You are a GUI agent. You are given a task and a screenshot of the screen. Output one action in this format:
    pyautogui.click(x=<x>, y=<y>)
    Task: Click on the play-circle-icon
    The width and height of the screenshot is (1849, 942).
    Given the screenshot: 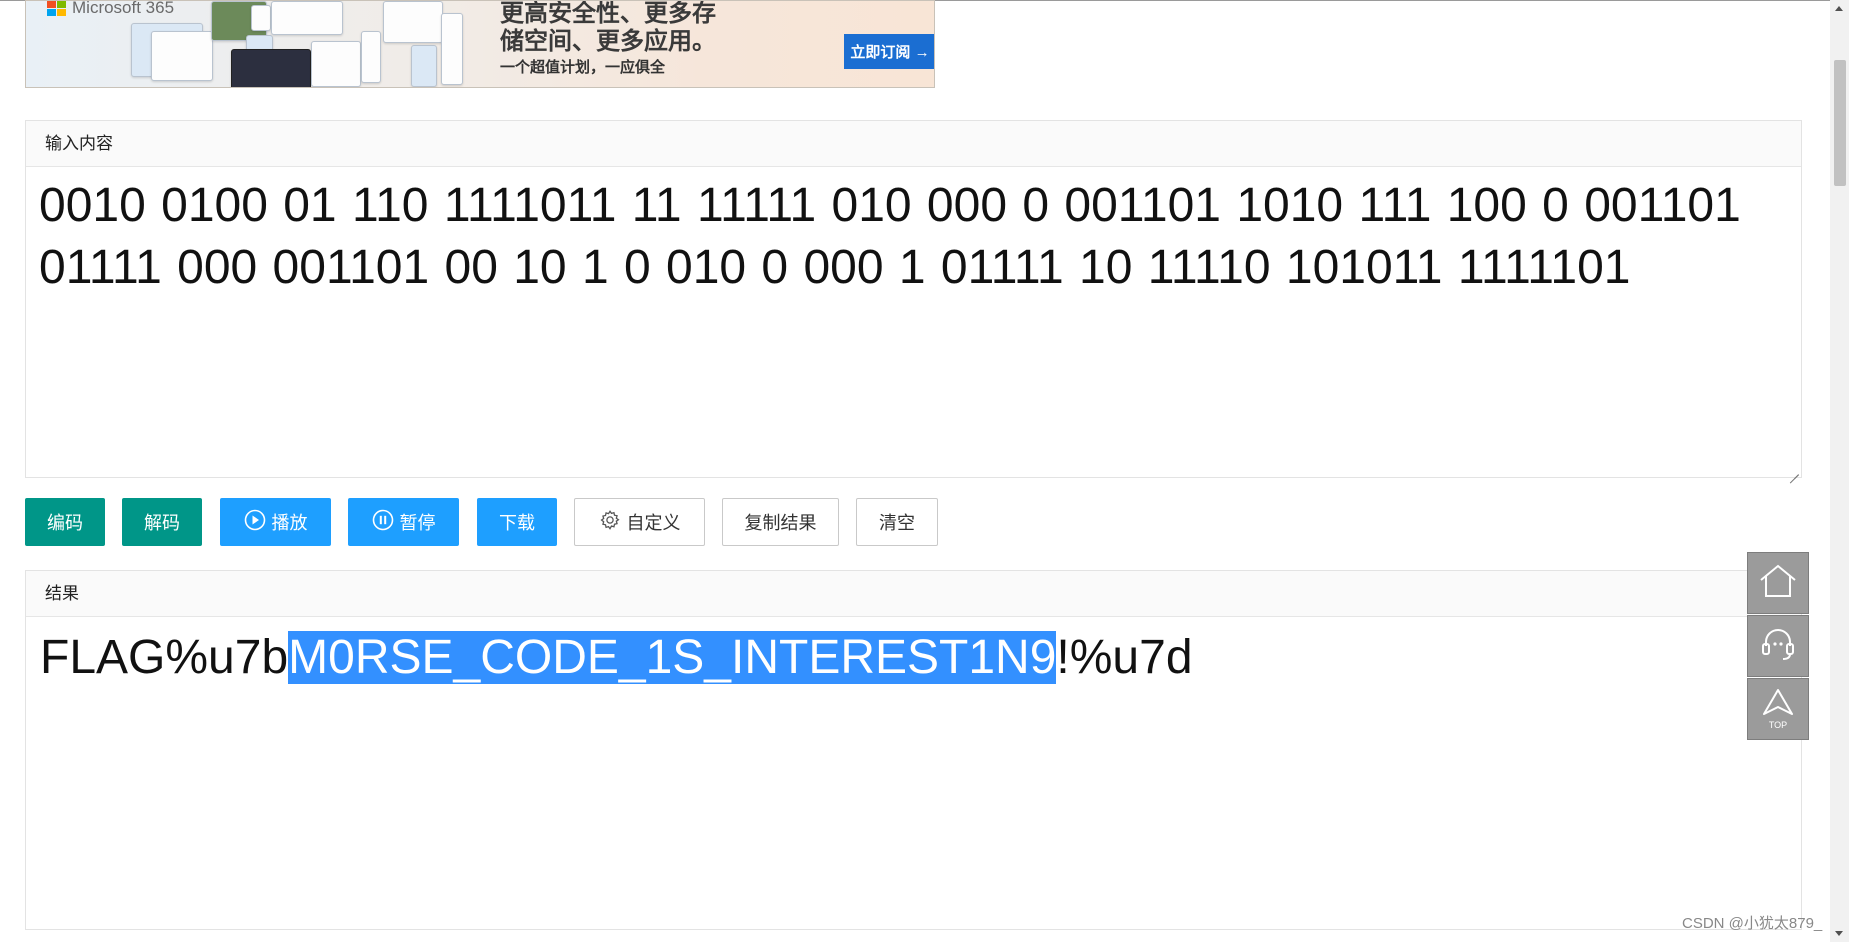 What is the action you would take?
    pyautogui.click(x=255, y=522)
    